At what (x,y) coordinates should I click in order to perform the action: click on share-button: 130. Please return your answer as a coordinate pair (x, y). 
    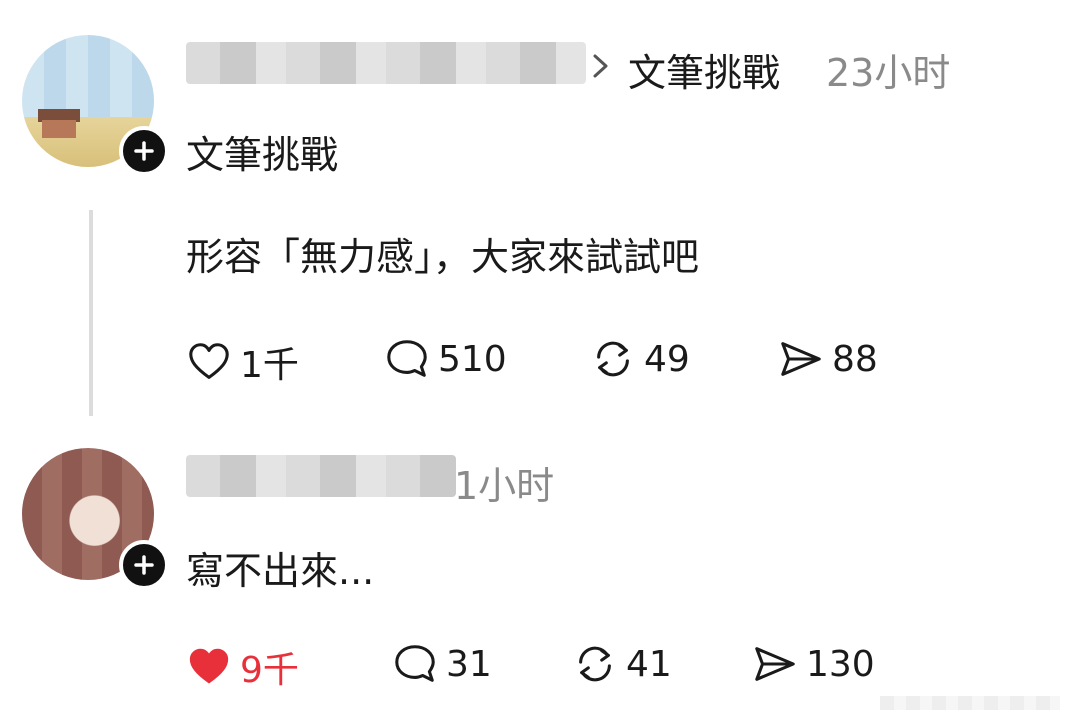
    Looking at the image, I should click on (813, 664).